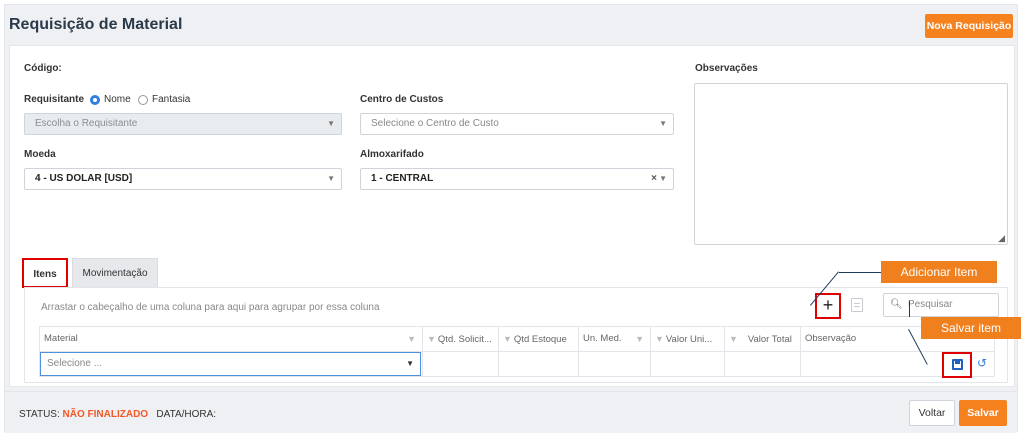 The height and width of the screenshot is (437, 1024). What do you see at coordinates (171, 99) in the screenshot?
I see `radio-fantasia-label: Fantasia` at bounding box center [171, 99].